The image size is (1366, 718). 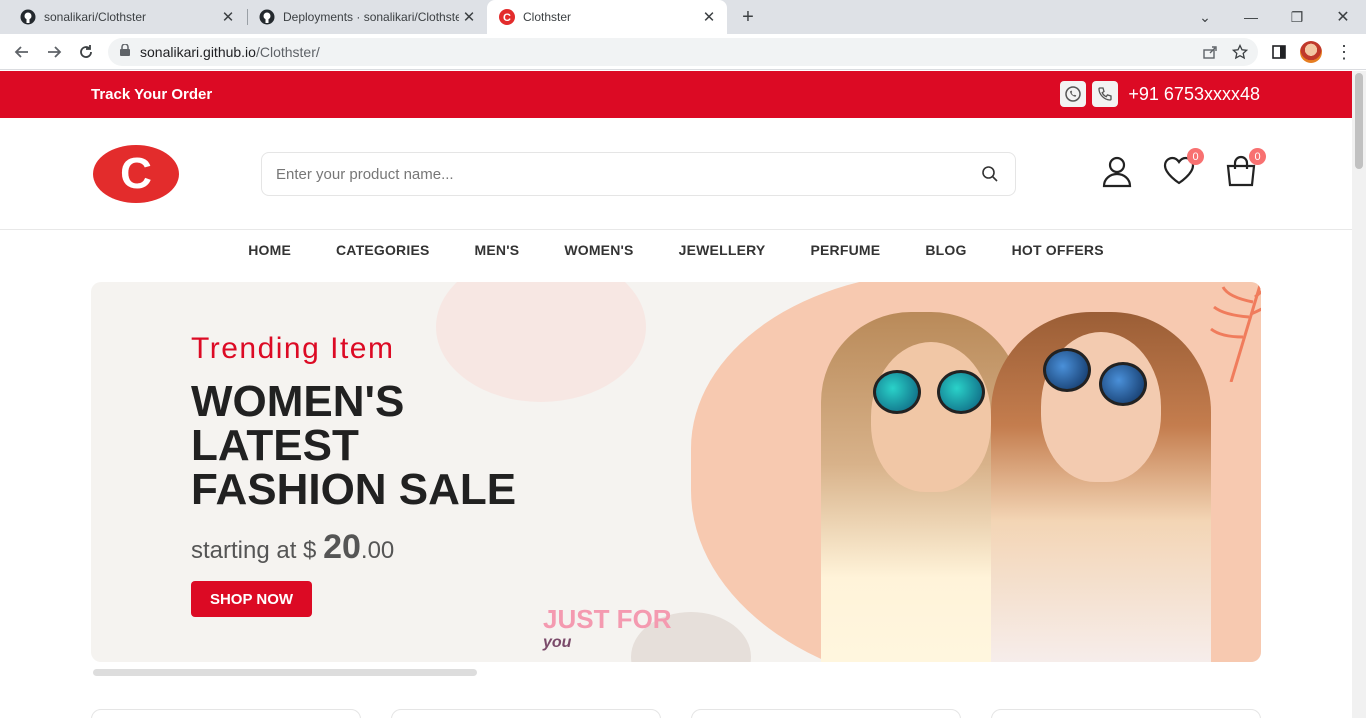 What do you see at coordinates (1205, 17) in the screenshot?
I see `tab-search-icon: ⌄` at bounding box center [1205, 17].